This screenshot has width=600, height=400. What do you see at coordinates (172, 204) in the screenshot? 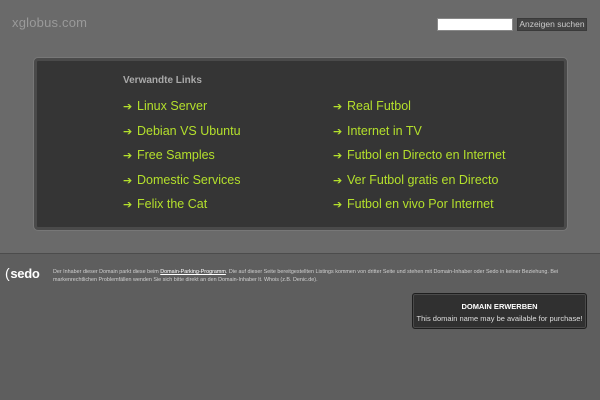
I see `related-link-label: Felix the Cat` at bounding box center [172, 204].